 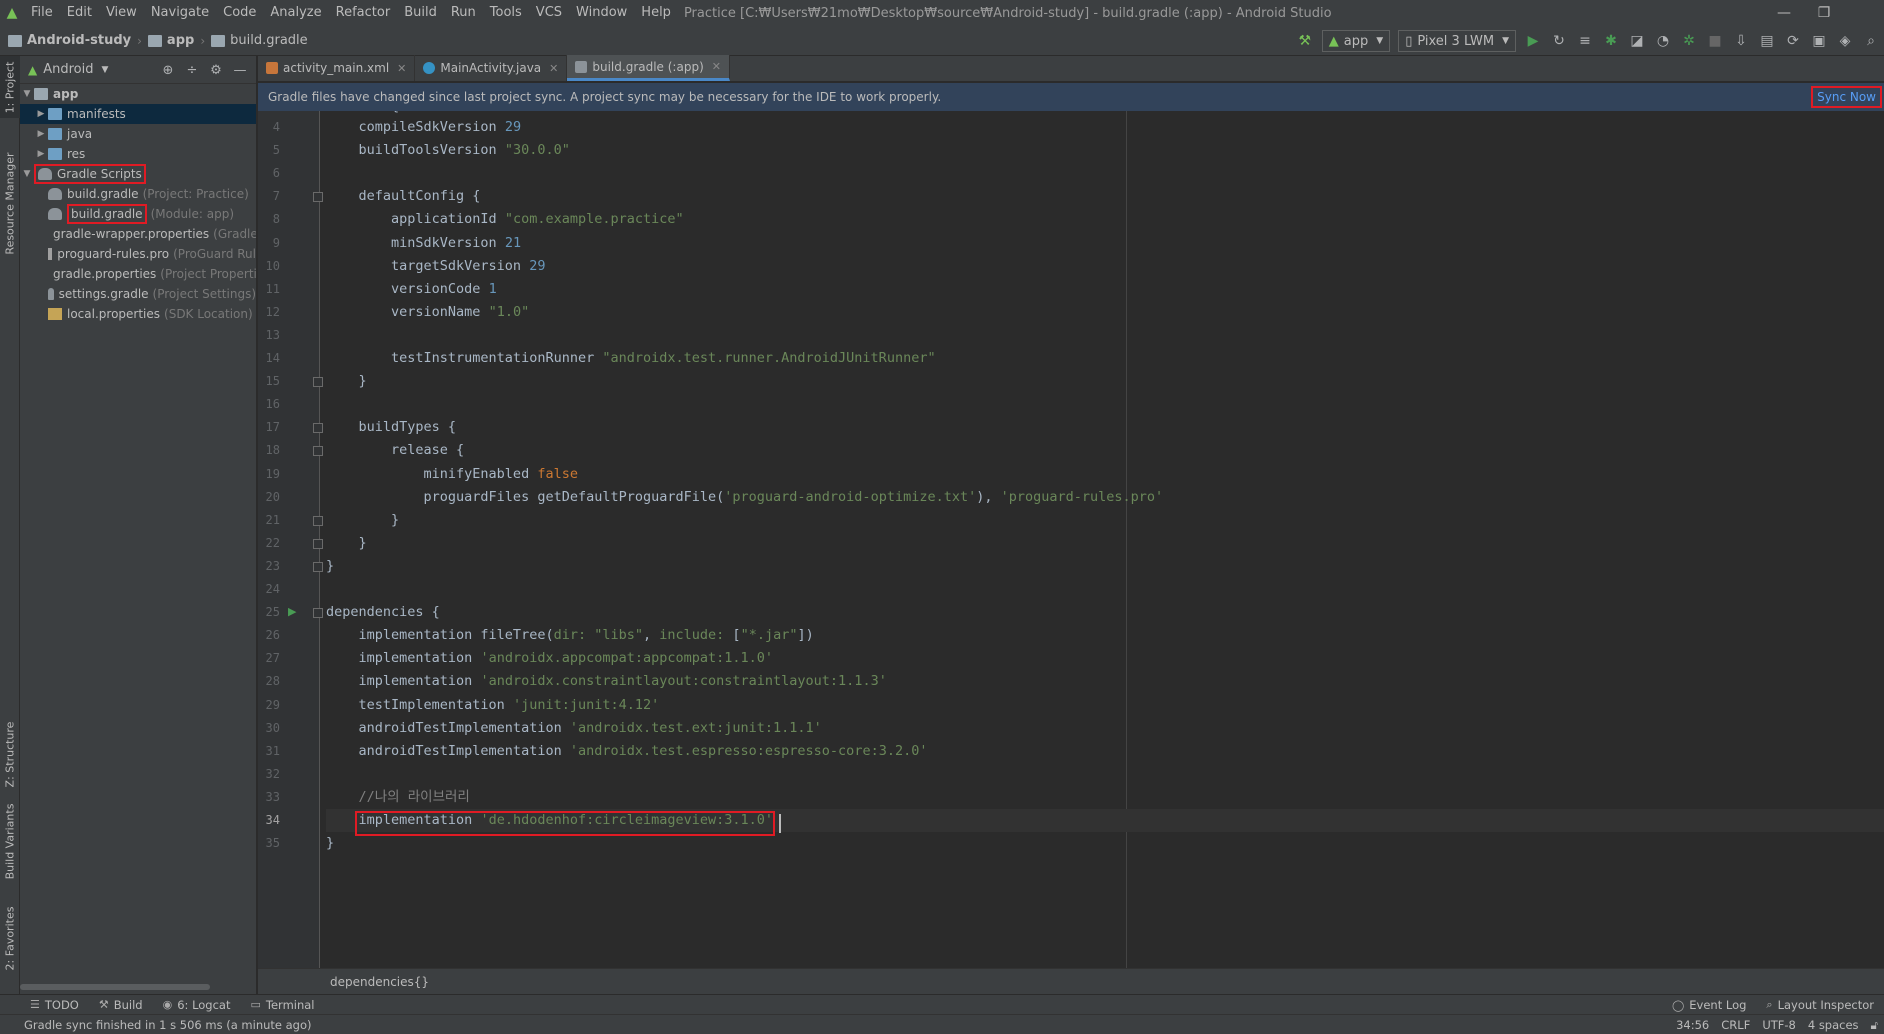 What do you see at coordinates (1793, 41) in the screenshot?
I see `avd-manager-icon: ⟳` at bounding box center [1793, 41].